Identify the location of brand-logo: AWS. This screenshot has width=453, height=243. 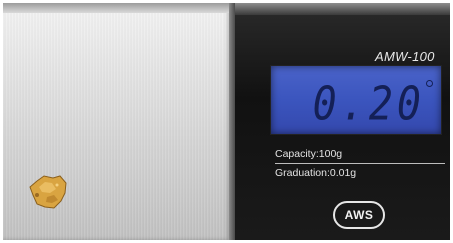
(359, 215).